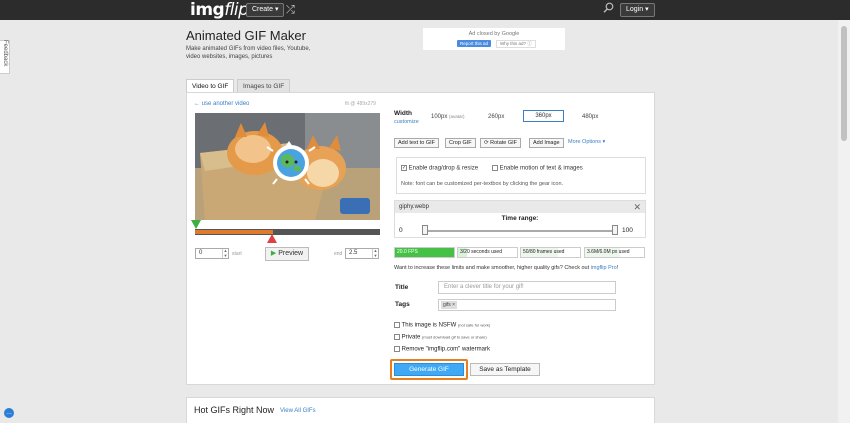 The width and height of the screenshot is (850, 423). Describe the element at coordinates (844, 83) in the screenshot. I see `scrollbar-thumb` at that location.